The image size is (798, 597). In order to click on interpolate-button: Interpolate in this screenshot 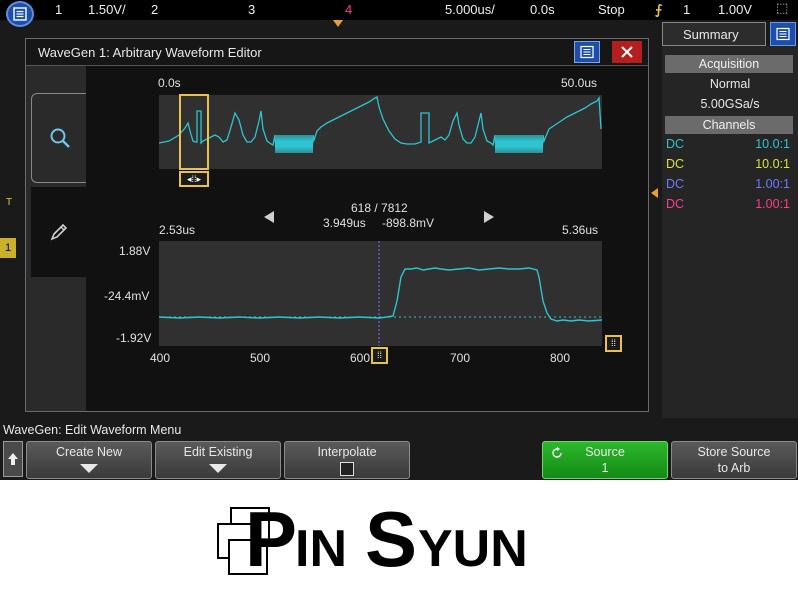, I will do `click(347, 460)`.